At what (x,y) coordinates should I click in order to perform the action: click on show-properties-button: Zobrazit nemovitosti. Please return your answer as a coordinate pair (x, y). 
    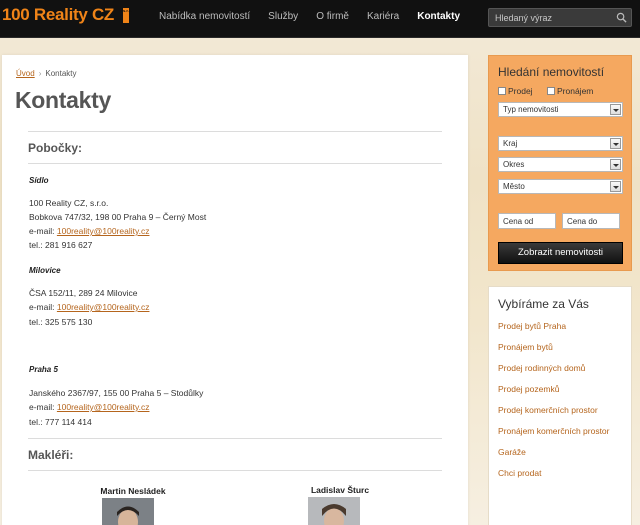
    Looking at the image, I should click on (560, 253).